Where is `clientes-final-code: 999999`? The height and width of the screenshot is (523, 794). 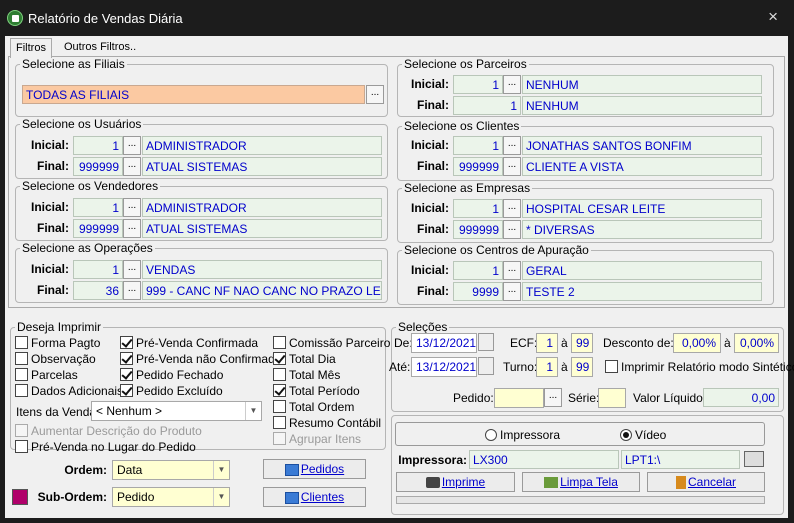 clientes-final-code: 999999 is located at coordinates (478, 166).